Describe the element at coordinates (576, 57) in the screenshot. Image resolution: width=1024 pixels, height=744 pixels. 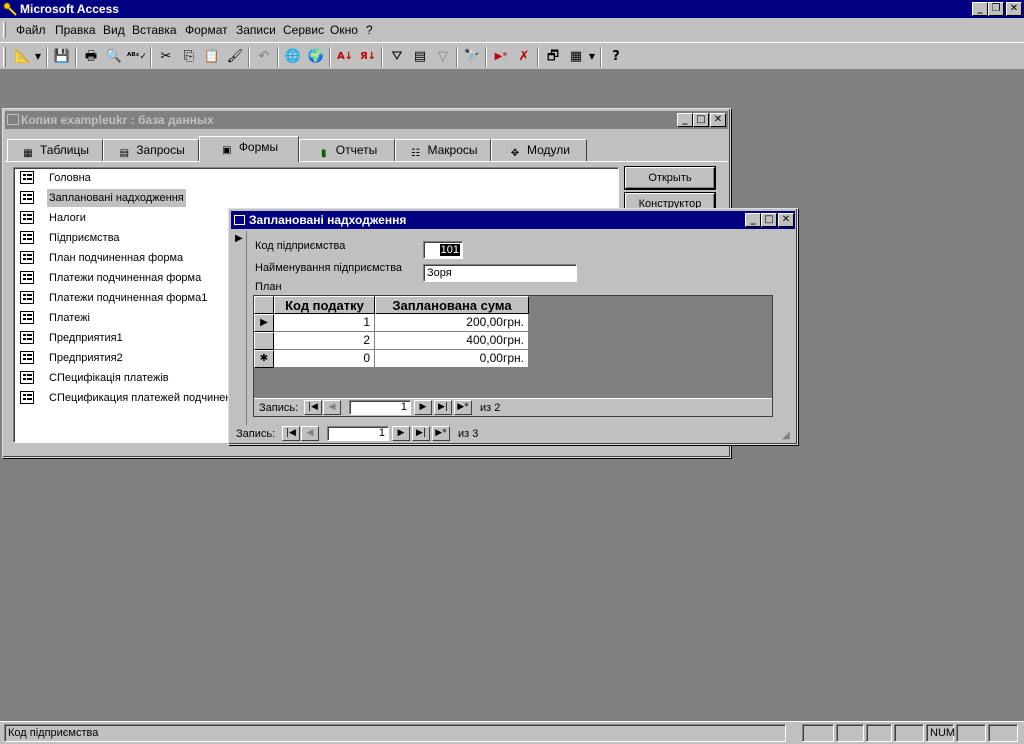
I see `new-object-icon: ▦` at that location.